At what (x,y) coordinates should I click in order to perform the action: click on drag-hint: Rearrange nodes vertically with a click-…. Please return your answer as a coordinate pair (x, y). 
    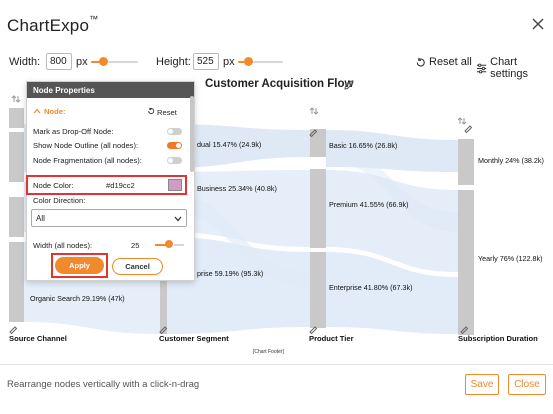
    Looking at the image, I should click on (103, 384).